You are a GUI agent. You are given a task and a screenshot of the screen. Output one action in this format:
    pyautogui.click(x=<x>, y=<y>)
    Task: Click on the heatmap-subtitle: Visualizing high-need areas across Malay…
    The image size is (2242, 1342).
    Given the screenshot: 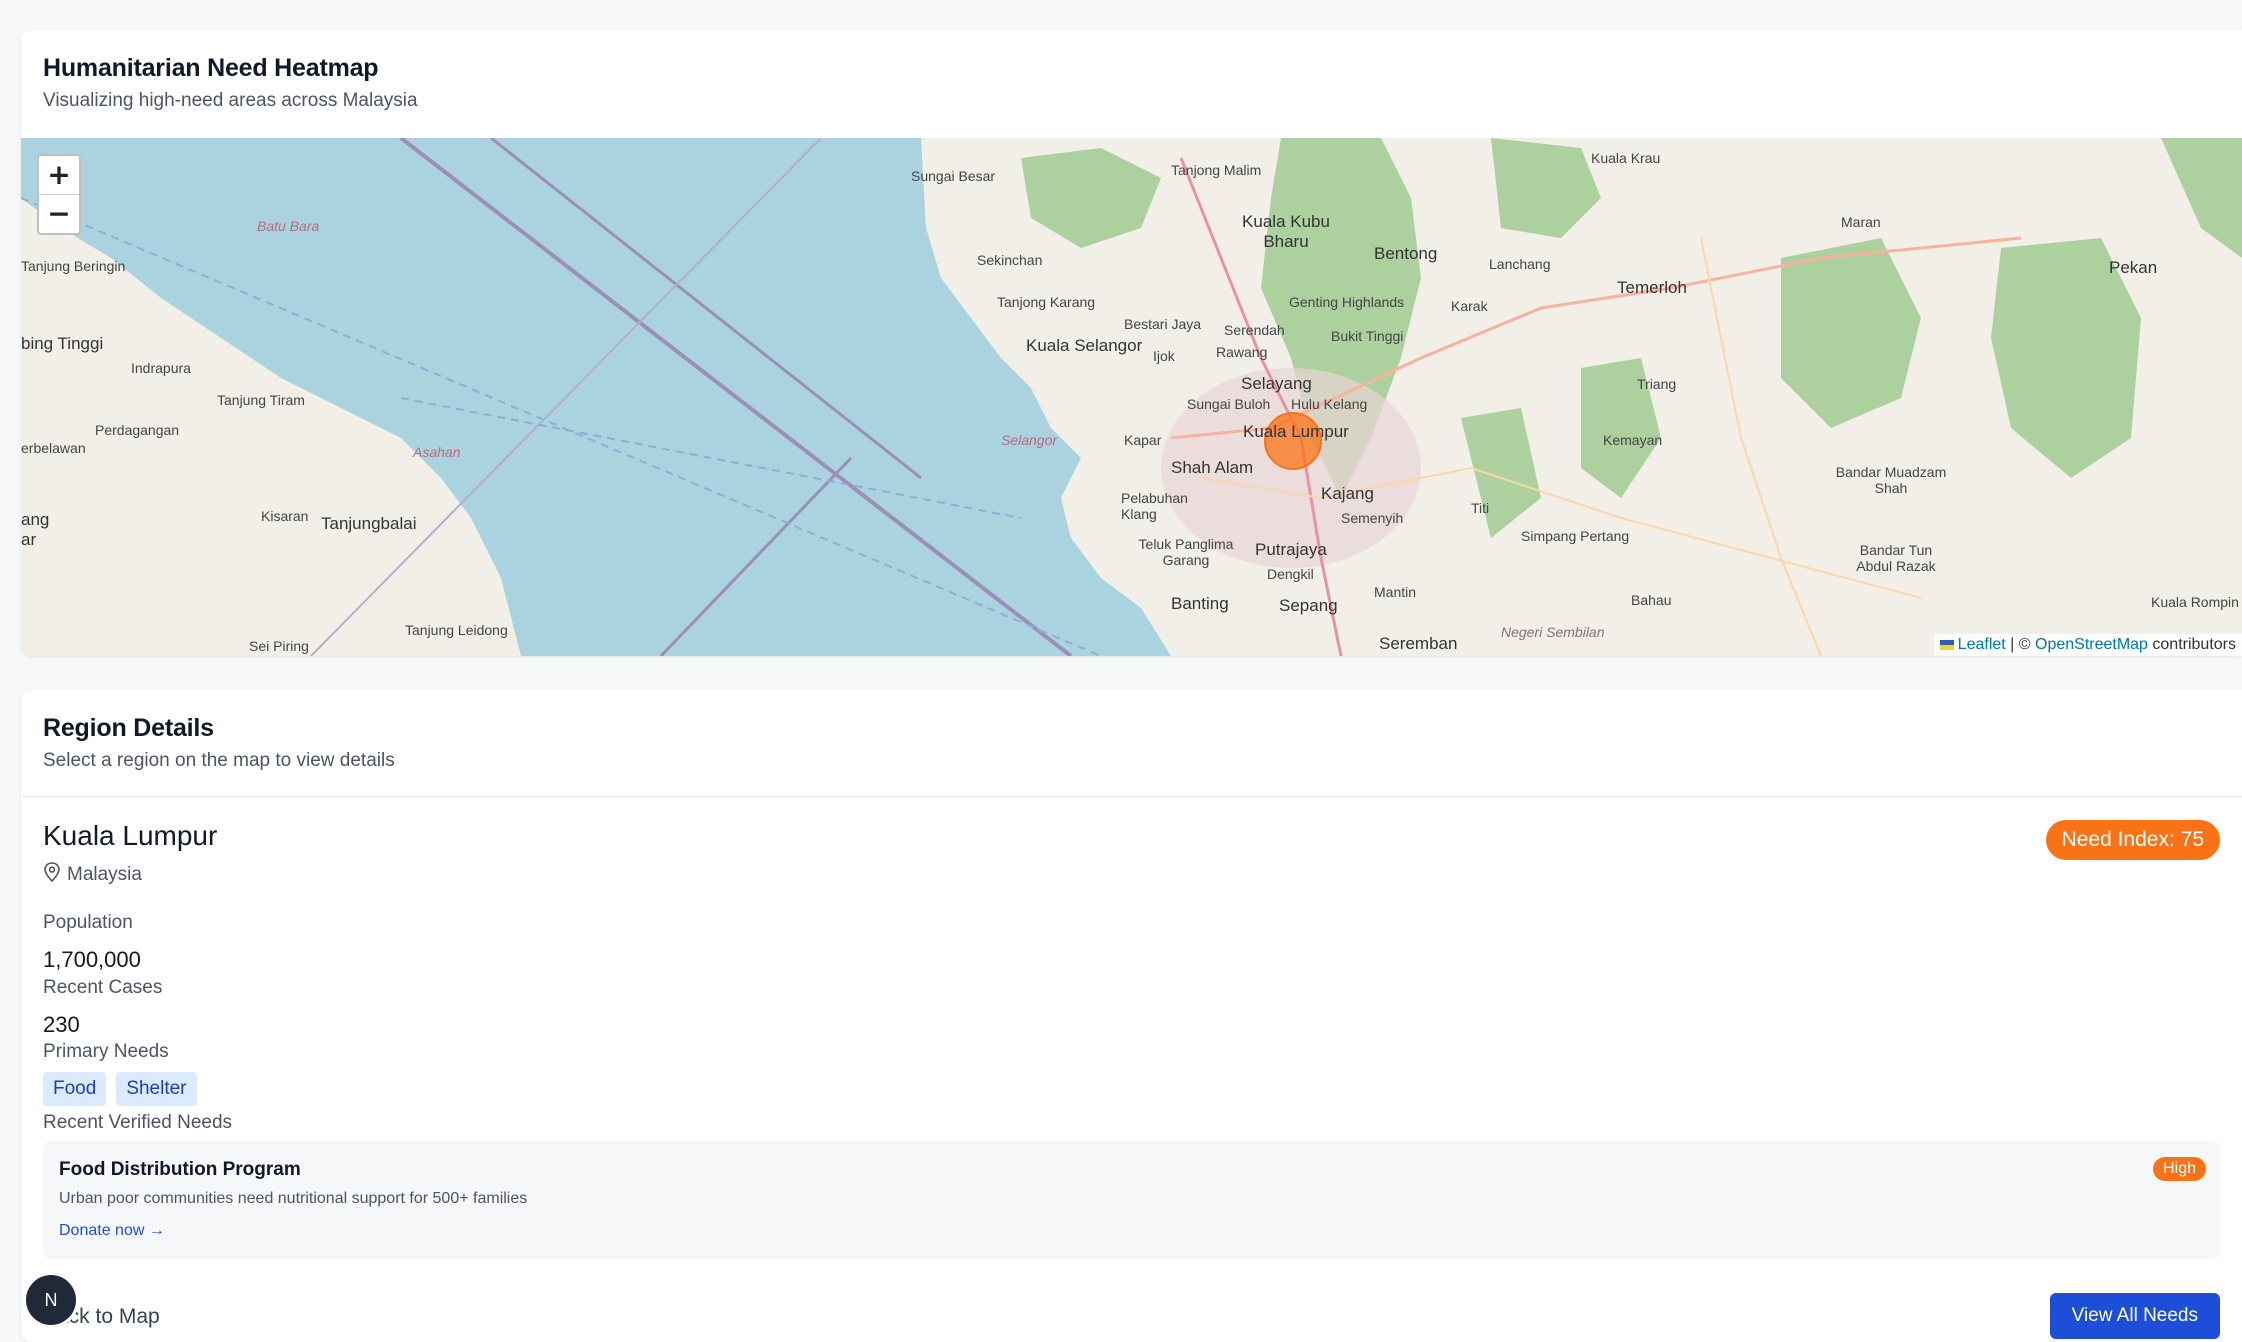 What is the action you would take?
    pyautogui.click(x=230, y=100)
    